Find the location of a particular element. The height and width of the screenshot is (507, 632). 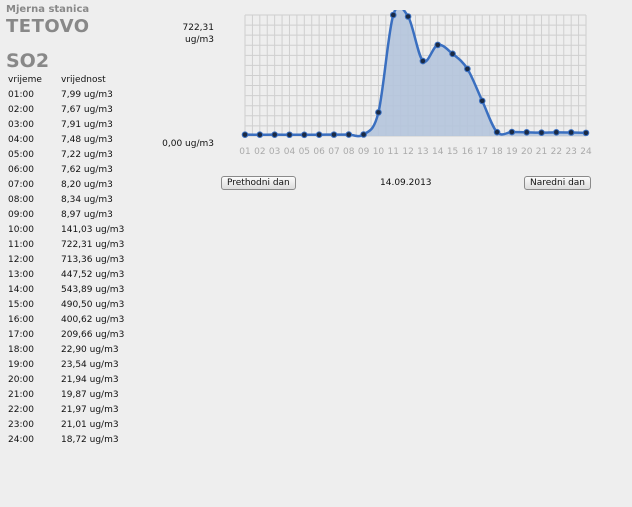

x-tick-label: 07 is located at coordinates (333, 152).